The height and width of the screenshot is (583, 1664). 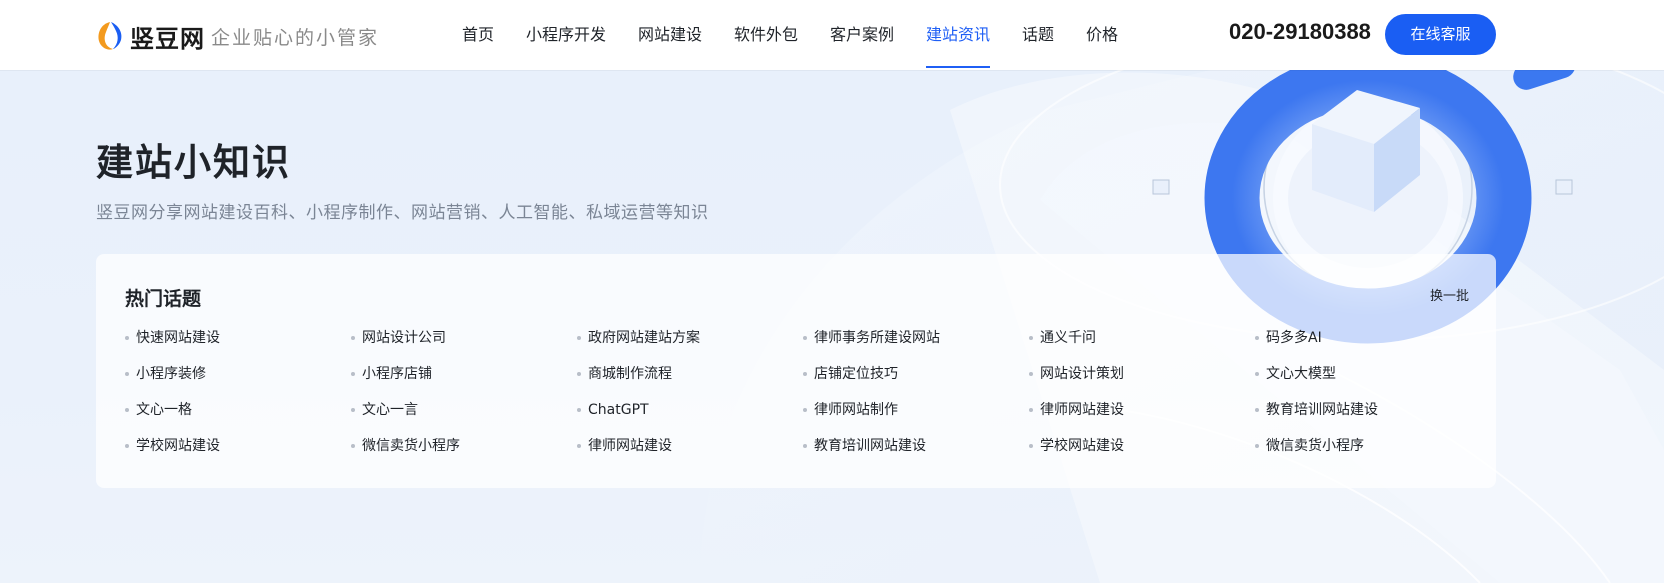 What do you see at coordinates (690, 374) in the screenshot?
I see `topic-link: 商城制作流程` at bounding box center [690, 374].